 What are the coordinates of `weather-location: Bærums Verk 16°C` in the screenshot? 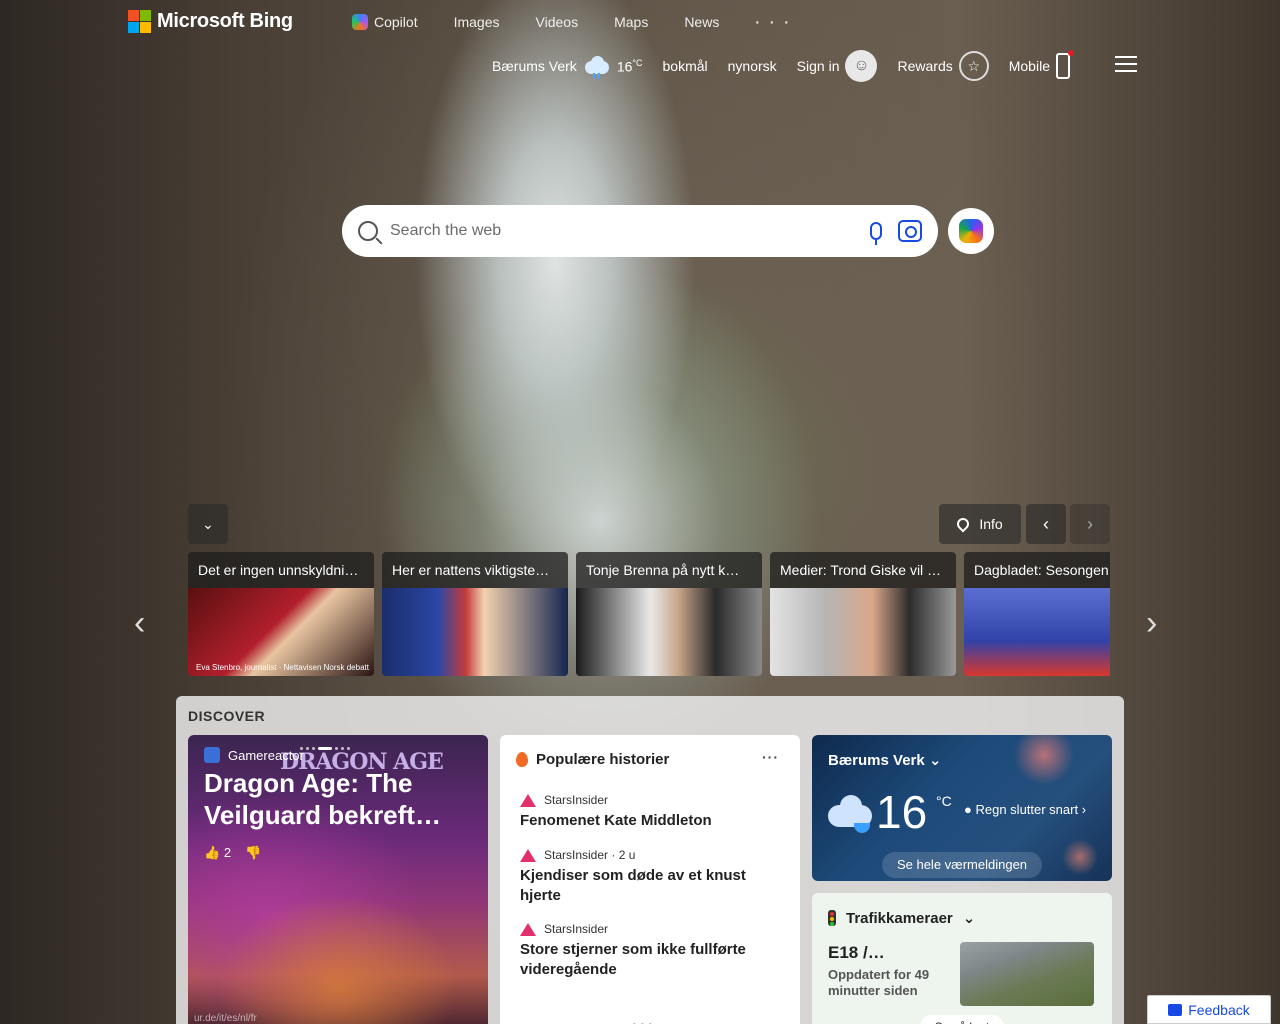 It's located at (567, 67).